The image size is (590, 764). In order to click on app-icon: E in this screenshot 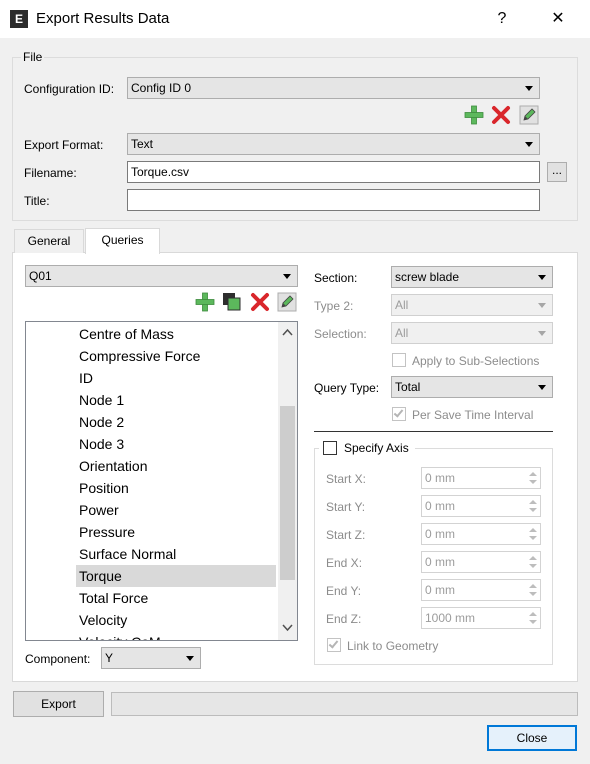, I will do `click(19, 19)`.